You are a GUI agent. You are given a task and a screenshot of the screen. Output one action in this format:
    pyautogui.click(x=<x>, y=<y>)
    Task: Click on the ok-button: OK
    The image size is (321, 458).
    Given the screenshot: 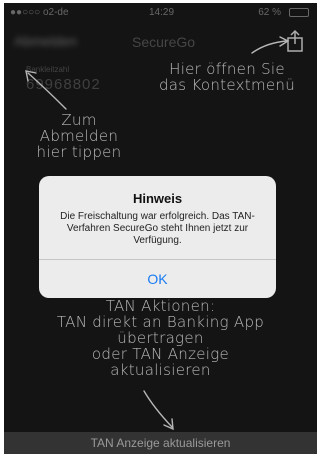 What is the action you would take?
    pyautogui.click(x=157, y=279)
    